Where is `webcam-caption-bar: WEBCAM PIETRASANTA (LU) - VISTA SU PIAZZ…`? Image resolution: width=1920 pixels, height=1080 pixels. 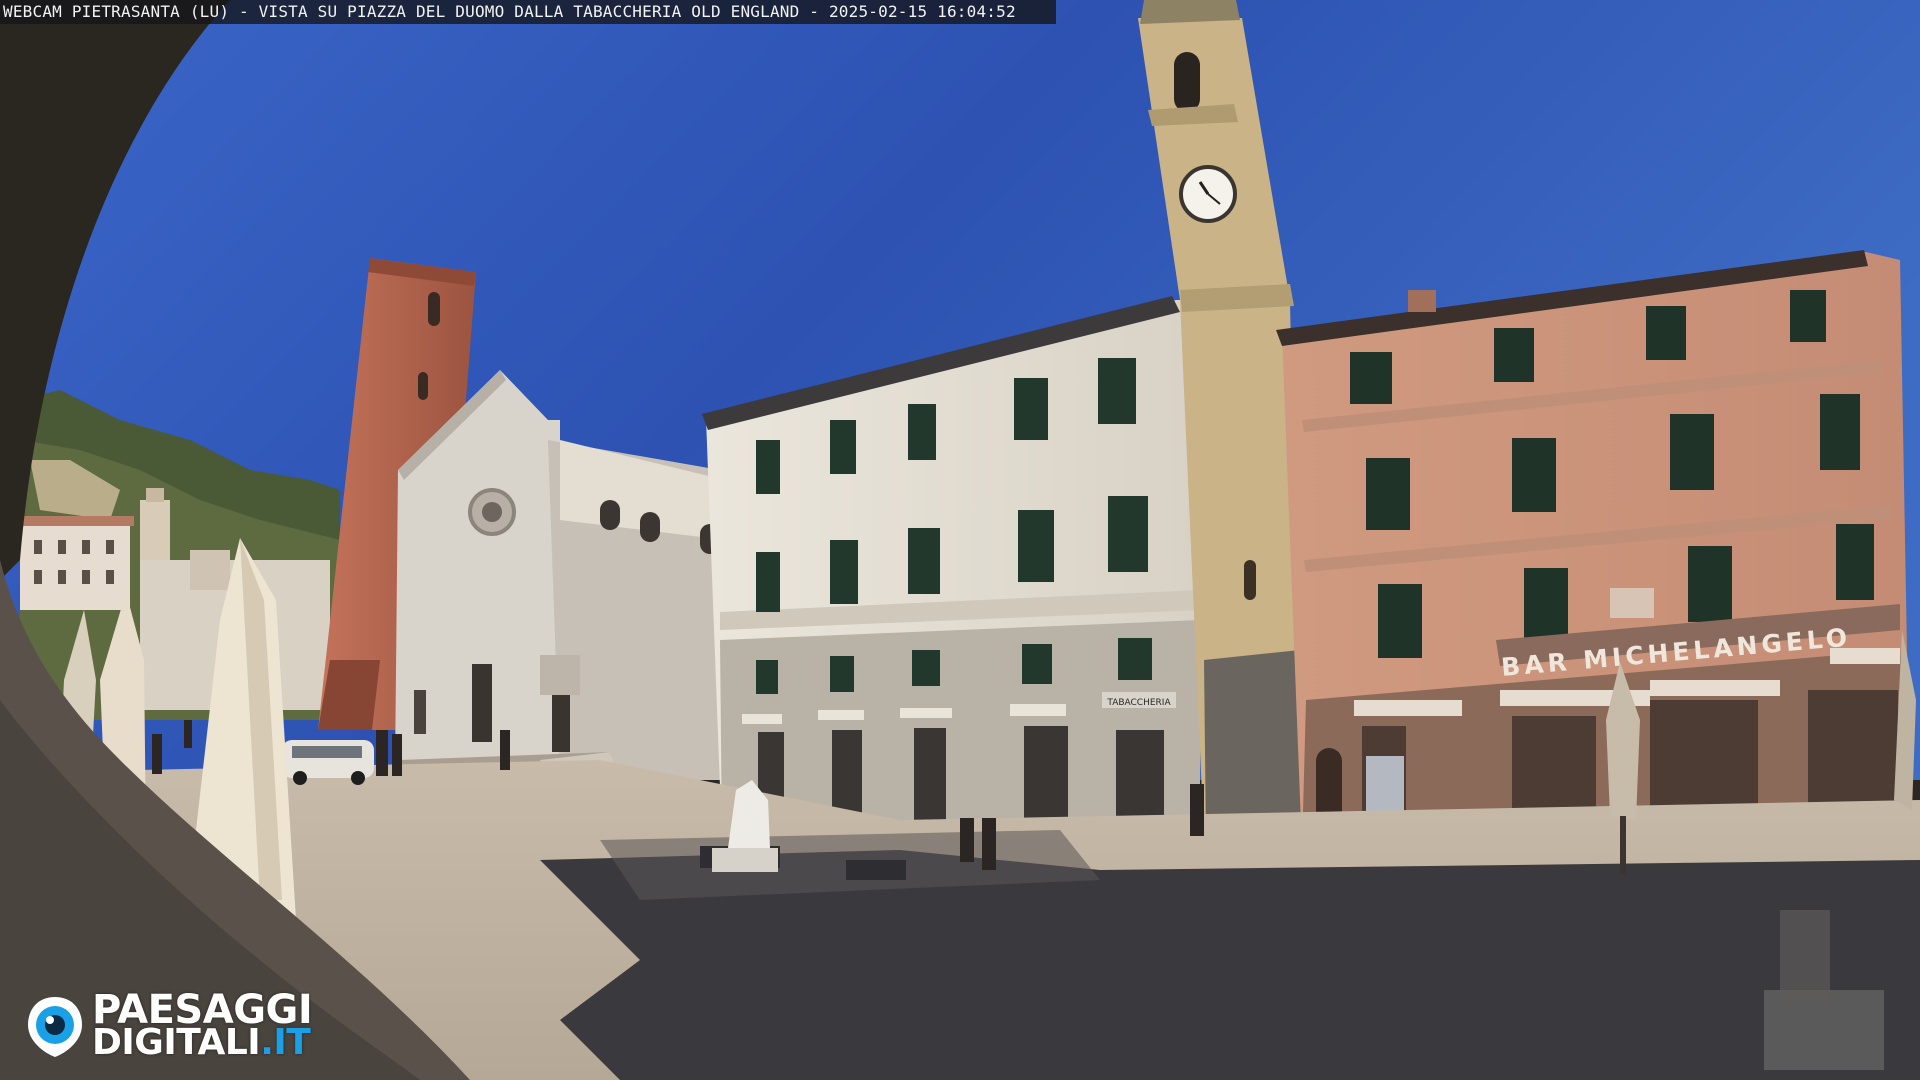
webcam-caption-bar: WEBCAM PIETRASANTA (LU) - VISTA SU PIAZZ… is located at coordinates (528, 12).